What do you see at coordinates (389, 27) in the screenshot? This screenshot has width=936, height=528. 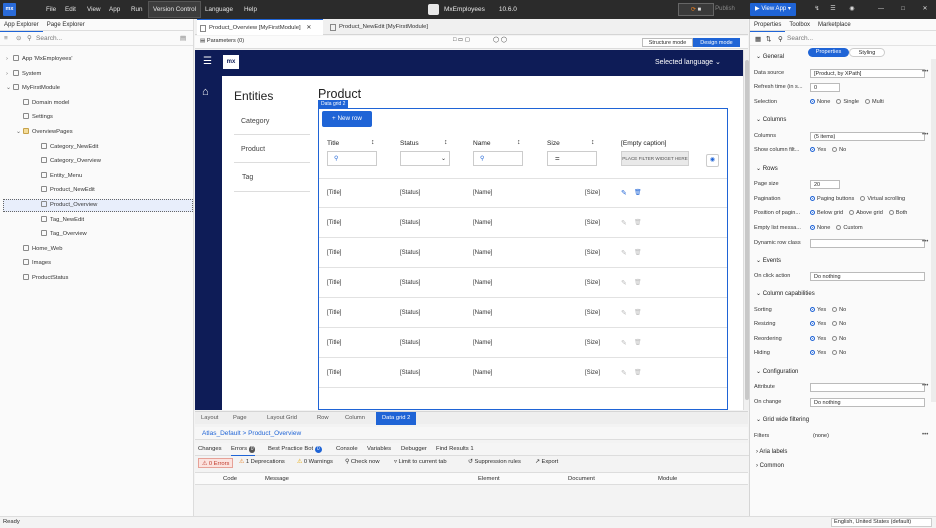 I see `doc-tab-product-newedit: Product_NewEdit [MyFirstModule]` at bounding box center [389, 27].